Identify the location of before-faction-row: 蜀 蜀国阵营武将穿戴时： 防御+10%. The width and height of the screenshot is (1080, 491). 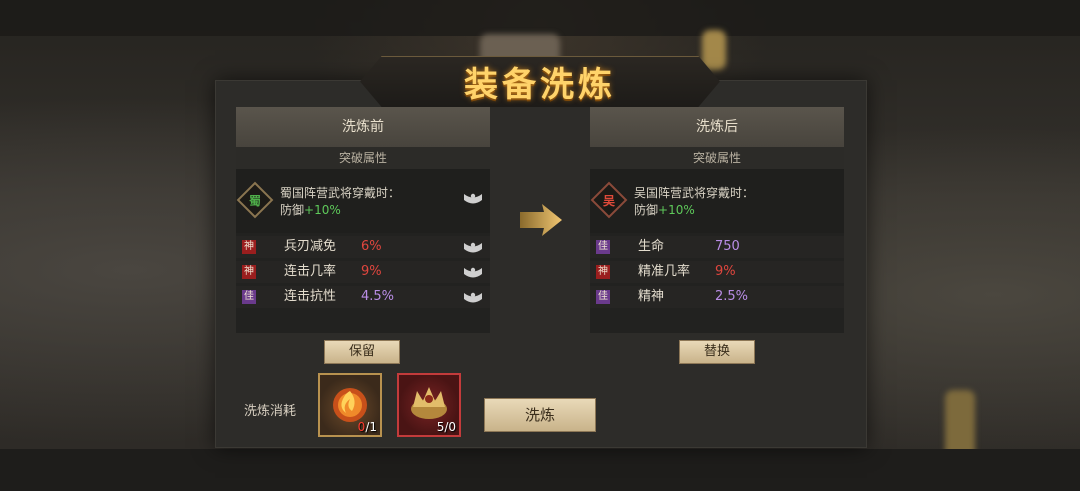
(363, 201).